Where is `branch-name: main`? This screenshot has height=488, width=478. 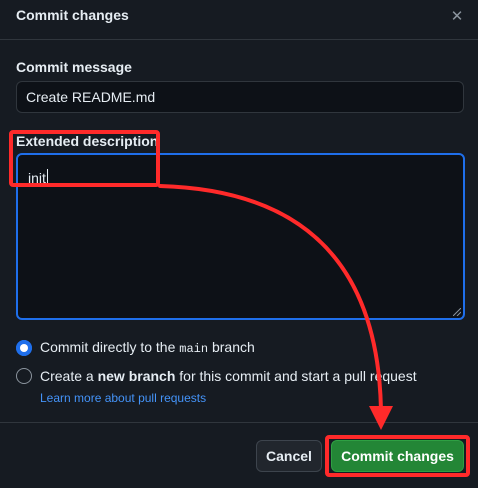
branch-name: main is located at coordinates (194, 349).